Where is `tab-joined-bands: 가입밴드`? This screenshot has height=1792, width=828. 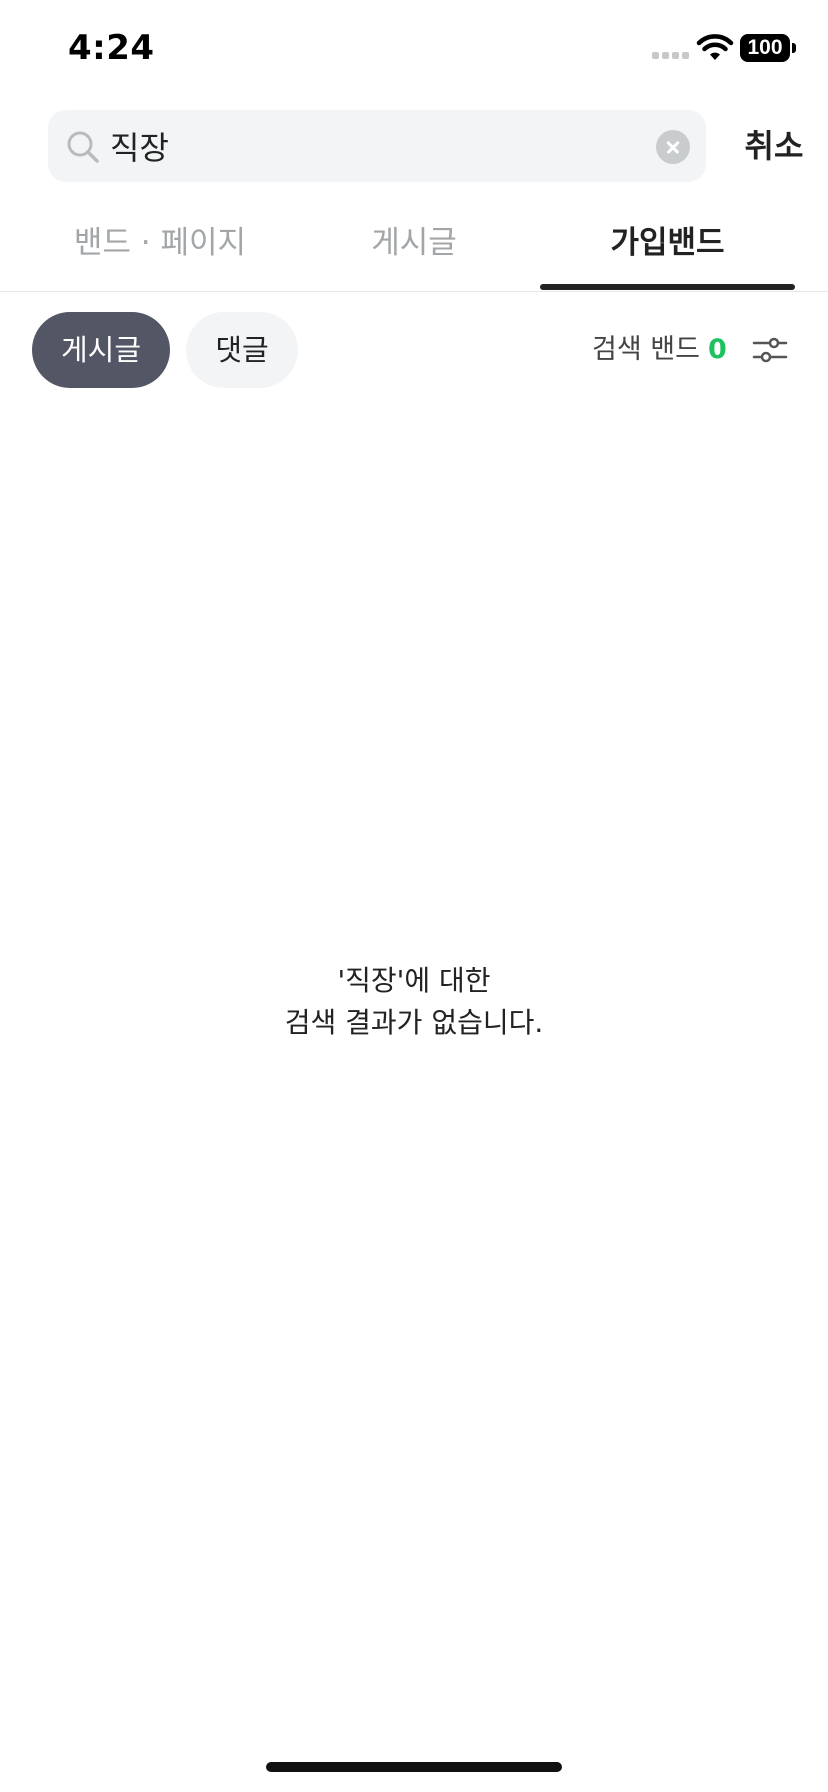
tab-joined-bands: 가입밴드 is located at coordinates (667, 248).